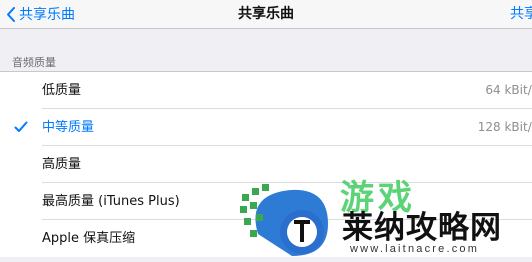 The height and width of the screenshot is (262, 532). What do you see at coordinates (11, 14) in the screenshot?
I see `chevron-left-icon` at bounding box center [11, 14].